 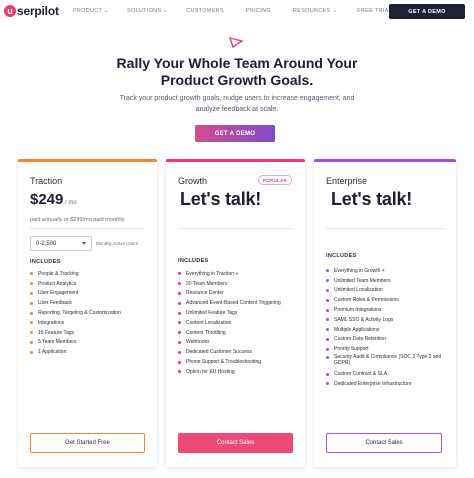 I want to click on feature-item: Content Localization, so click(x=229, y=323).